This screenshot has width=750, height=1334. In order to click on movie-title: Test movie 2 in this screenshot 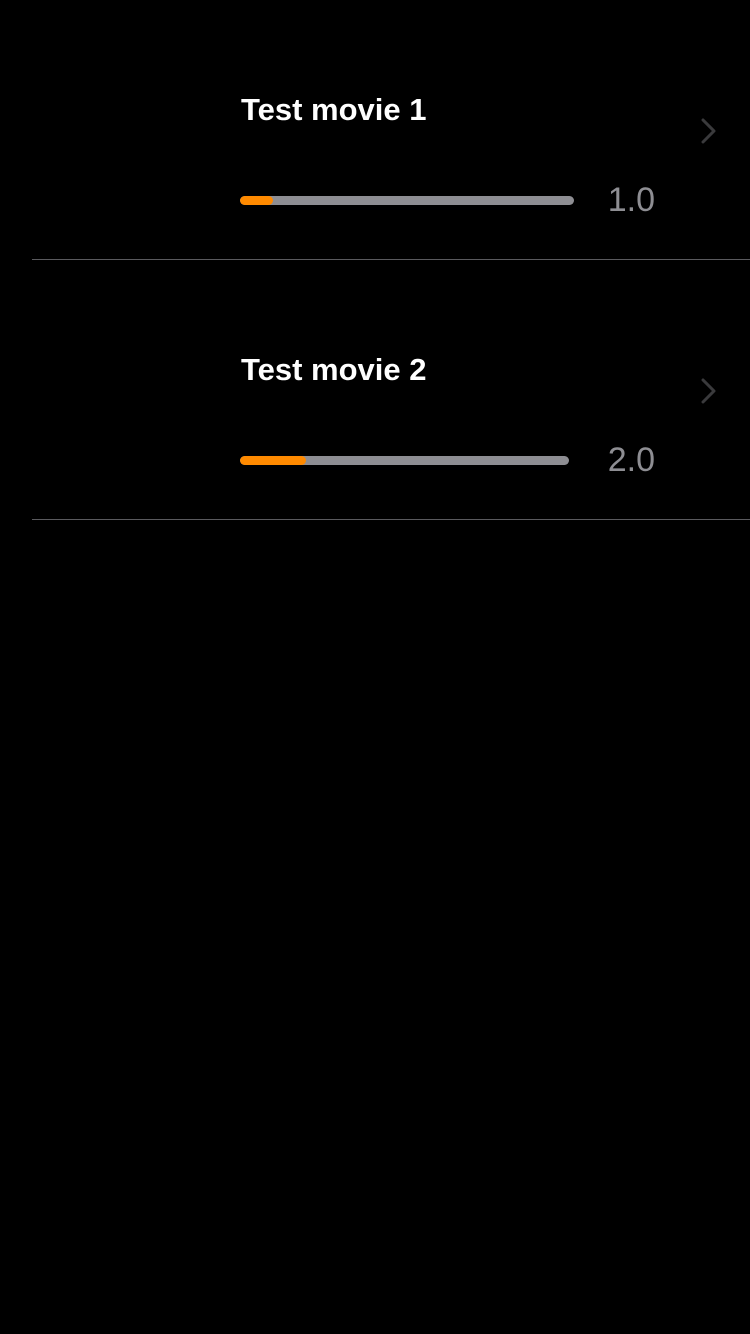, I will do `click(334, 369)`.